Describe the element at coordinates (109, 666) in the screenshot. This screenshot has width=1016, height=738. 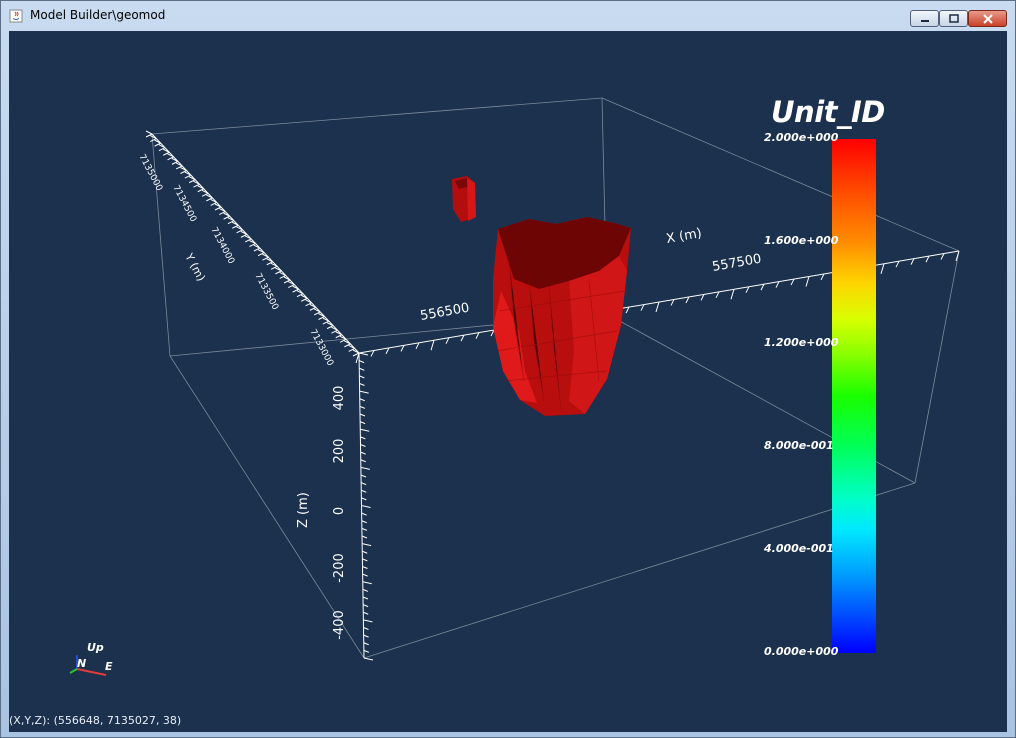
I see `orientation-east-label: E` at that location.